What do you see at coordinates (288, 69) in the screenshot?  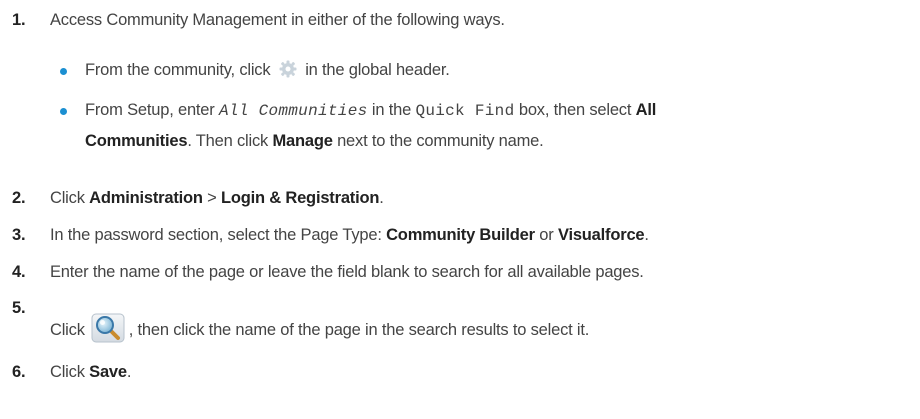 I see `gear-icon` at bounding box center [288, 69].